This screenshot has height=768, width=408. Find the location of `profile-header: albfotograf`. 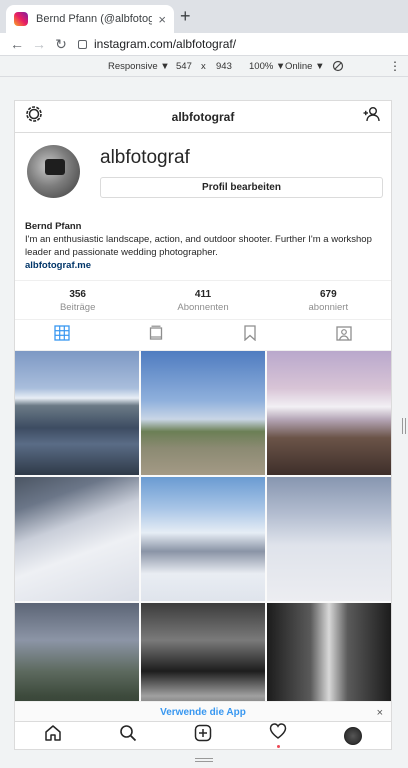

profile-header: albfotograf is located at coordinates (203, 117).